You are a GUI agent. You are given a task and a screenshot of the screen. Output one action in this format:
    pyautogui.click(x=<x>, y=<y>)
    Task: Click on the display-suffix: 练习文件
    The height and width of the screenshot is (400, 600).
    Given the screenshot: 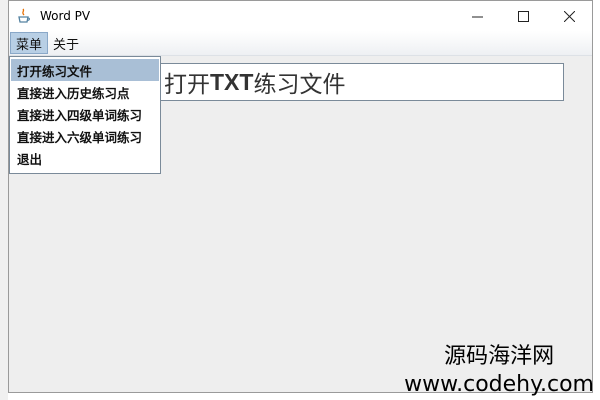 What is the action you would take?
    pyautogui.click(x=299, y=85)
    